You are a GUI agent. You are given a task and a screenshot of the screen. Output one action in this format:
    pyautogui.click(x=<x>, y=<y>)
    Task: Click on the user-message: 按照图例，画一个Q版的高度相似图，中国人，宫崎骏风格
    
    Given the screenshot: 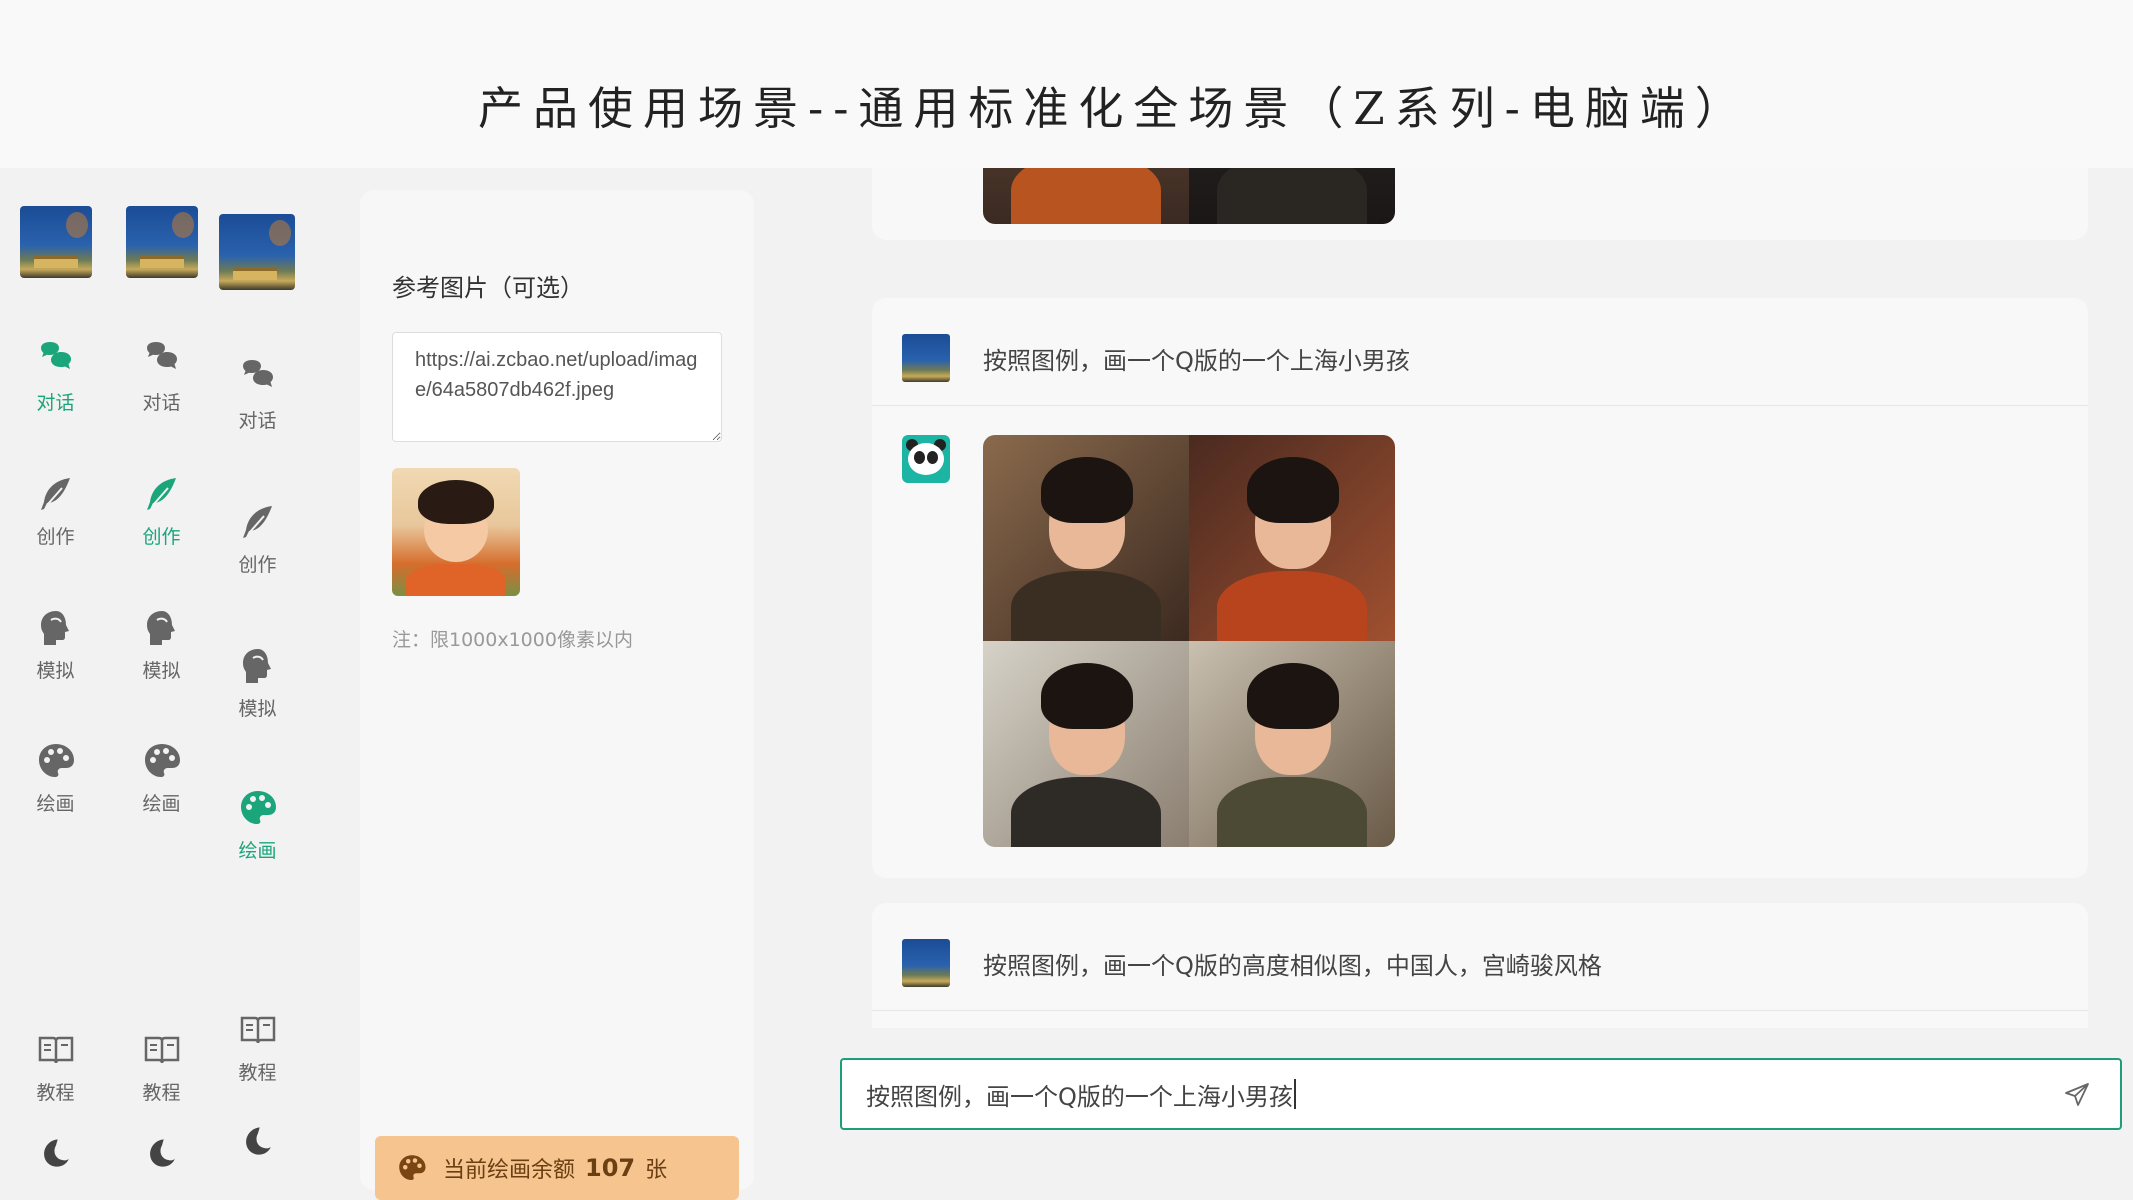 What is the action you would take?
    pyautogui.click(x=1252, y=963)
    